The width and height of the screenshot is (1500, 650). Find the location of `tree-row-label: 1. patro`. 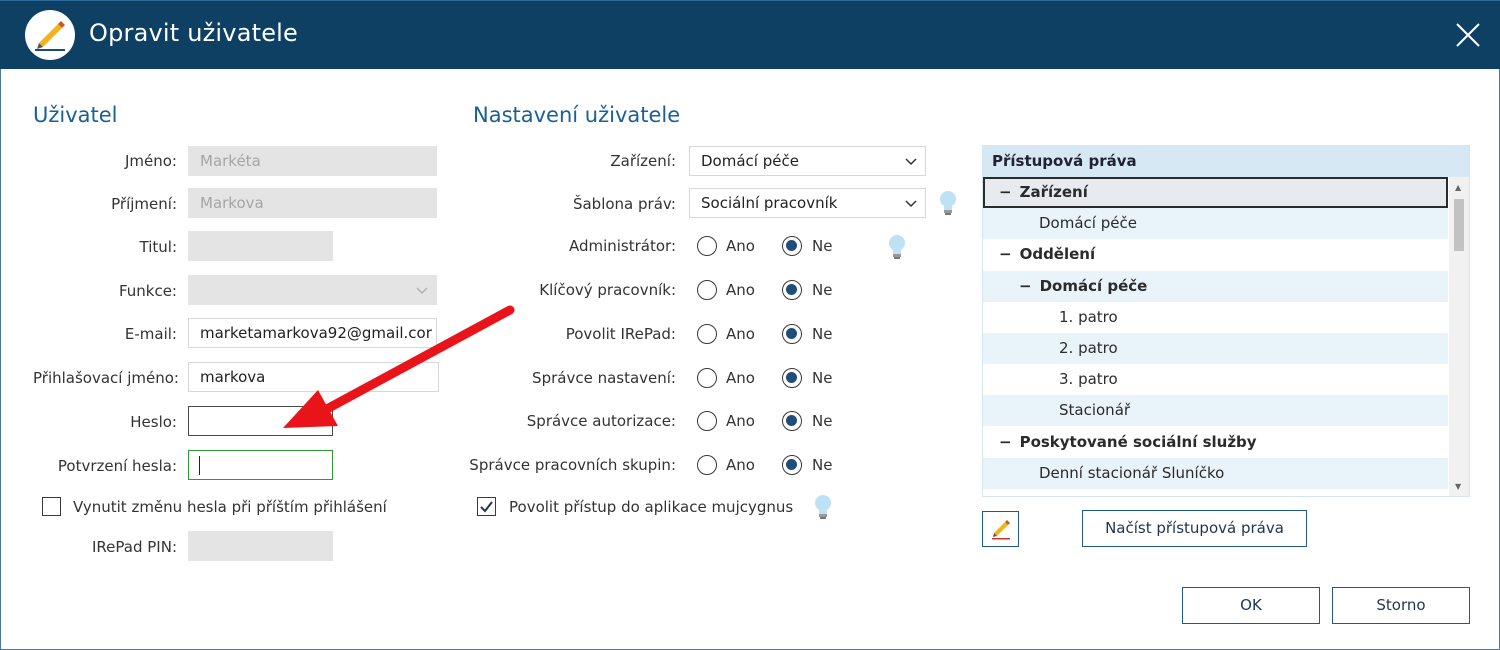

tree-row-label: 1. patro is located at coordinates (1088, 316).